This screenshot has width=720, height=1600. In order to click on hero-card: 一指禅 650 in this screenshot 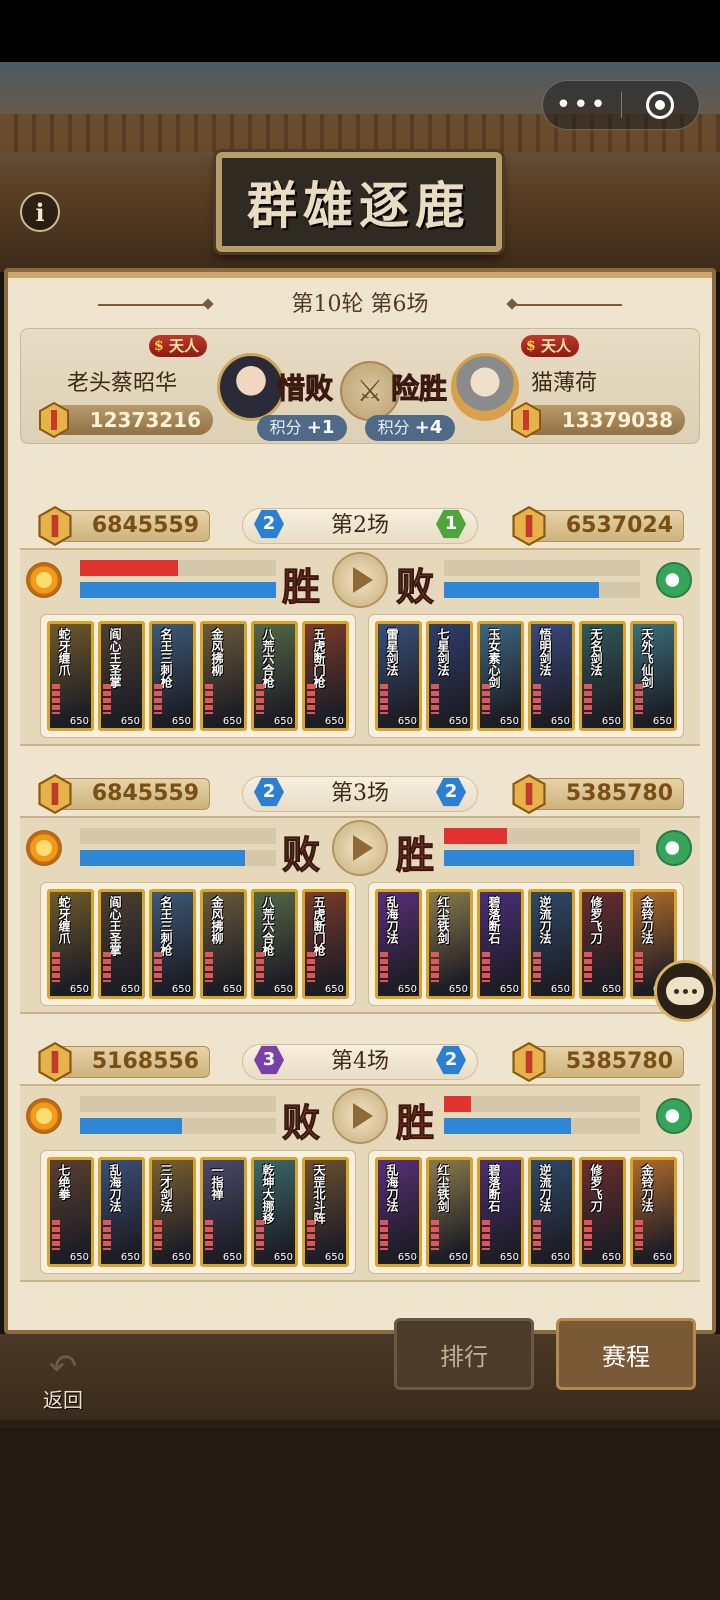, I will do `click(223, 1212)`.